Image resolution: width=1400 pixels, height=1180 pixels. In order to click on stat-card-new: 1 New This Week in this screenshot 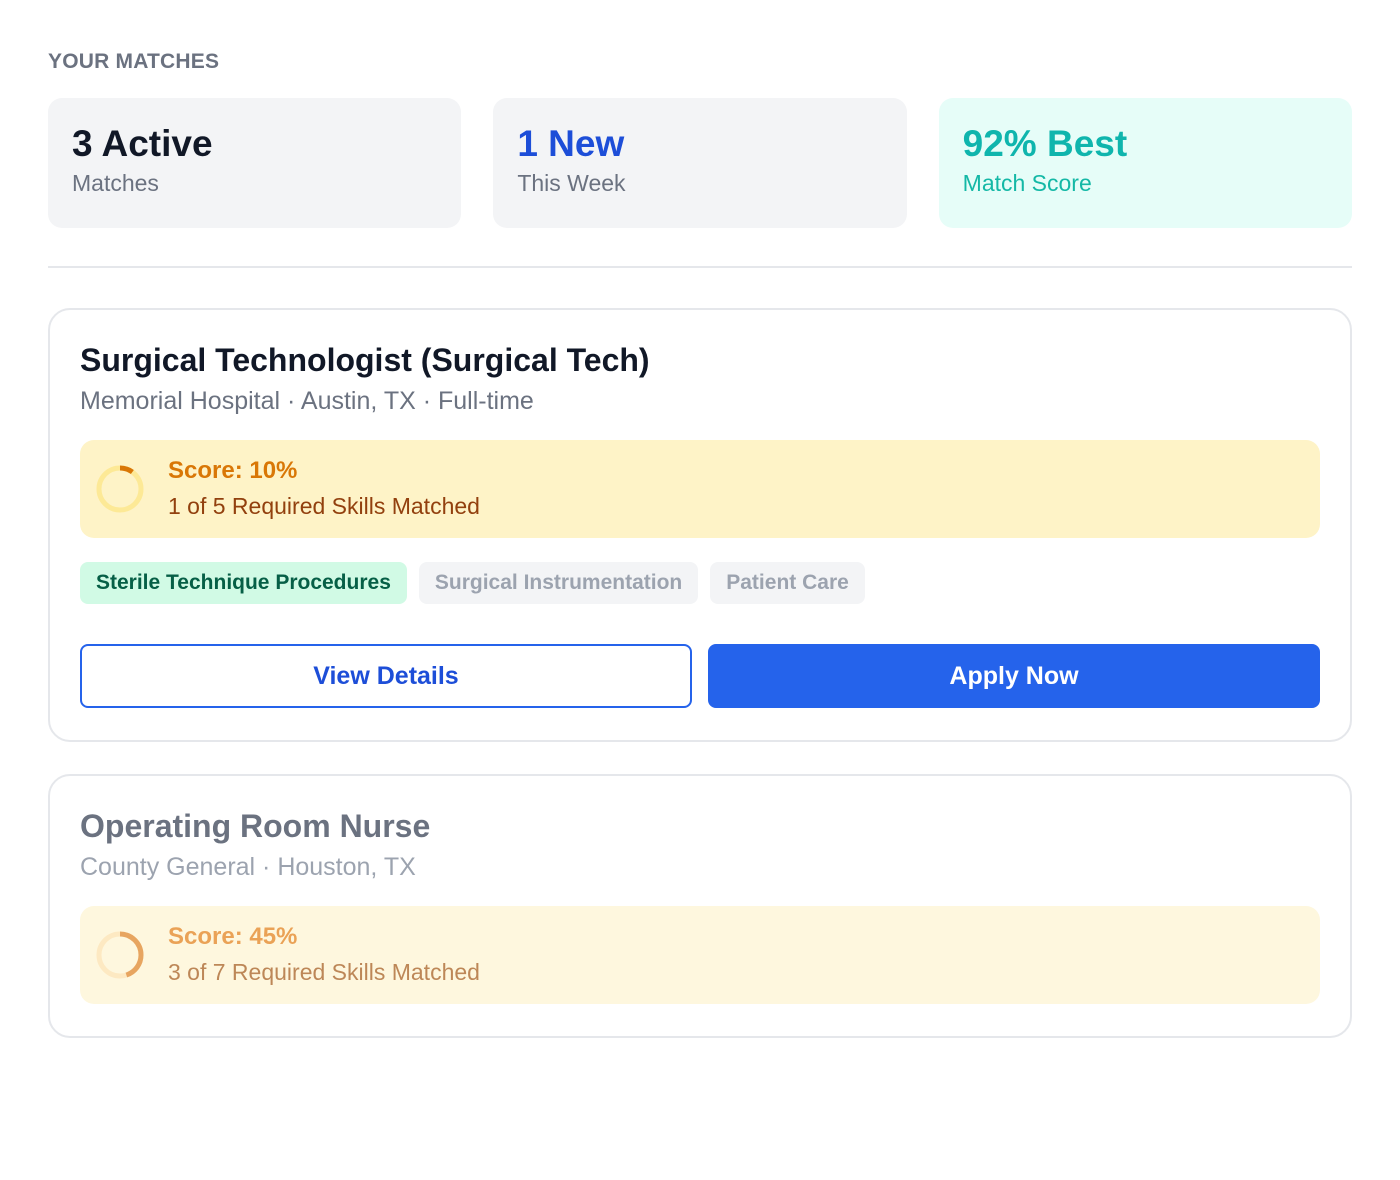, I will do `click(700, 163)`.